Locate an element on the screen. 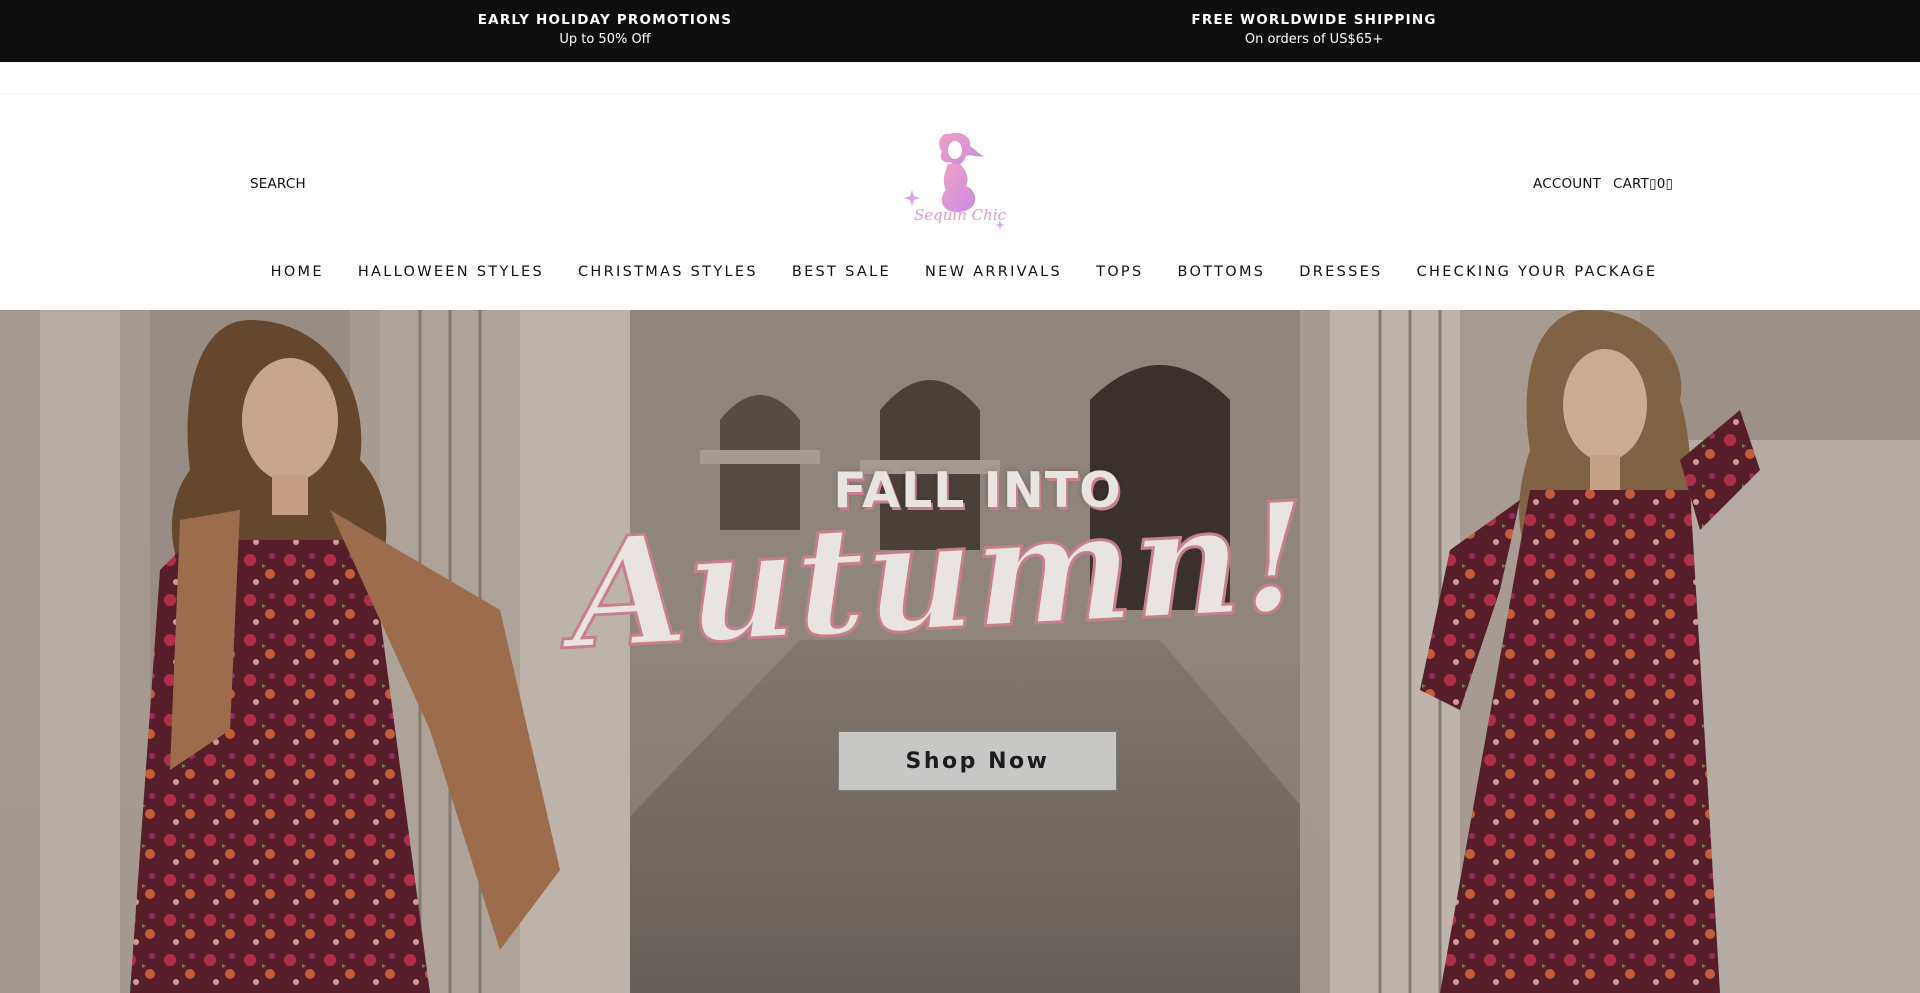  brand-logo: Sequin Chic is located at coordinates (960, 179).